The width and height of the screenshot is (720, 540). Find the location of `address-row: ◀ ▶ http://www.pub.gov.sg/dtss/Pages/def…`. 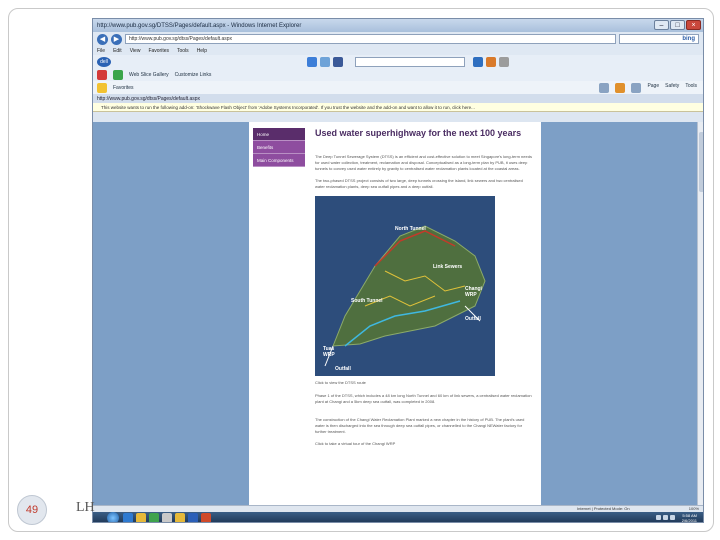

address-row: ◀ ▶ http://www.pub.gov.sg/dtss/Pages/def… is located at coordinates (398, 39).